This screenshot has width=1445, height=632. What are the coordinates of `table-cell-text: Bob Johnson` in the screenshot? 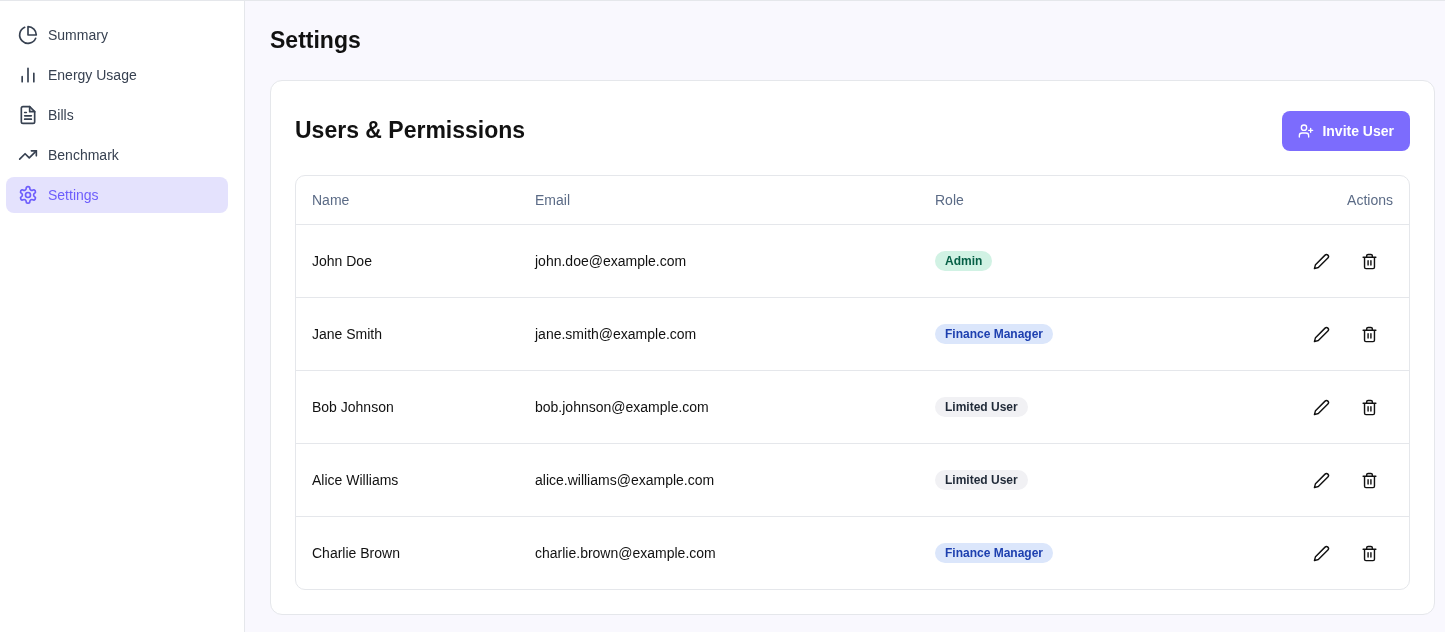 It's located at (353, 407).